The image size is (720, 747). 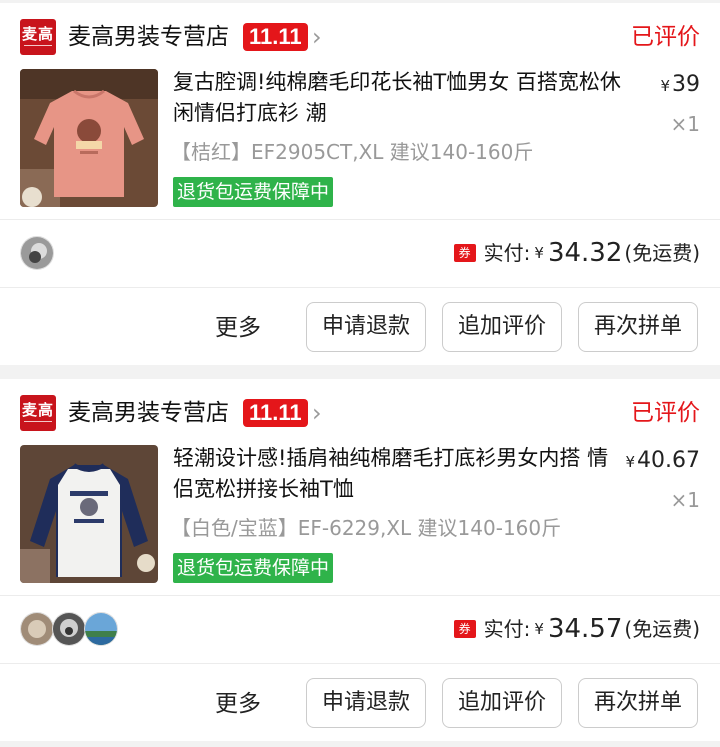 What do you see at coordinates (398, 98) in the screenshot?
I see `product-title: 复古腔调!纯棉磨毛印花长袖T恤男女 百搭宽松休闲情侣打底衫 潮` at bounding box center [398, 98].